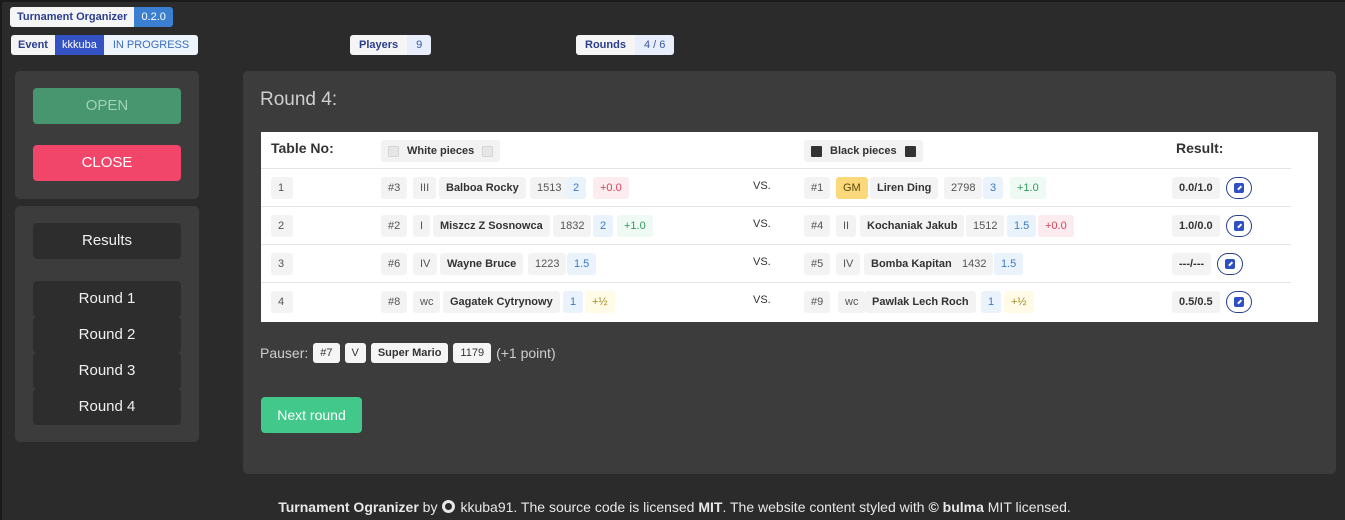 The width and height of the screenshot is (1345, 520). Describe the element at coordinates (151, 45) in the screenshot. I see `event-status: IN PROGRESS` at that location.